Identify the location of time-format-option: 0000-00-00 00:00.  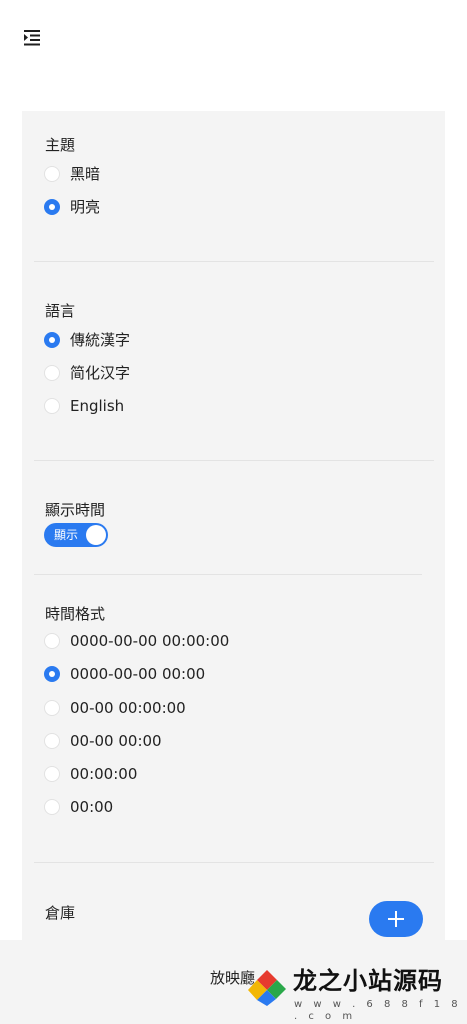
(124, 674).